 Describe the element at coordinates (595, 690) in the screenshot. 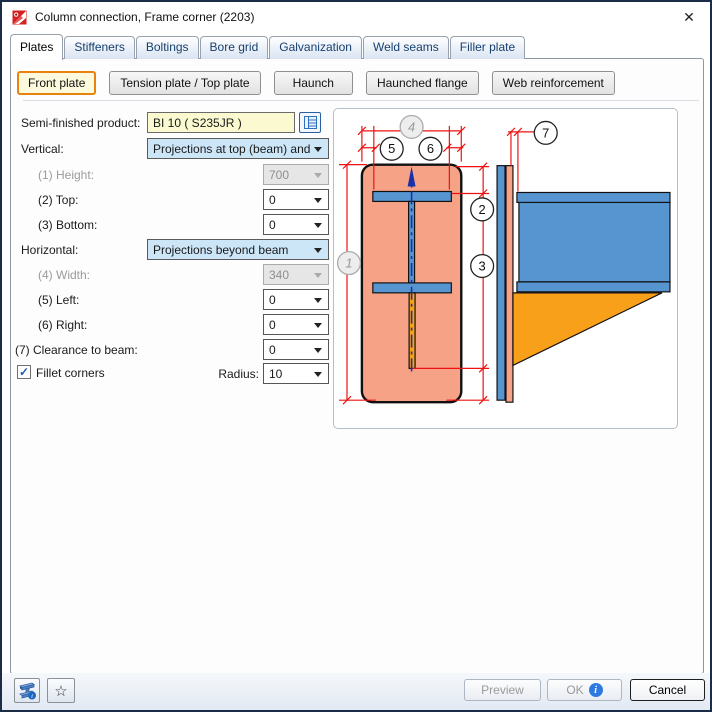

I see `info-icon: i` at that location.